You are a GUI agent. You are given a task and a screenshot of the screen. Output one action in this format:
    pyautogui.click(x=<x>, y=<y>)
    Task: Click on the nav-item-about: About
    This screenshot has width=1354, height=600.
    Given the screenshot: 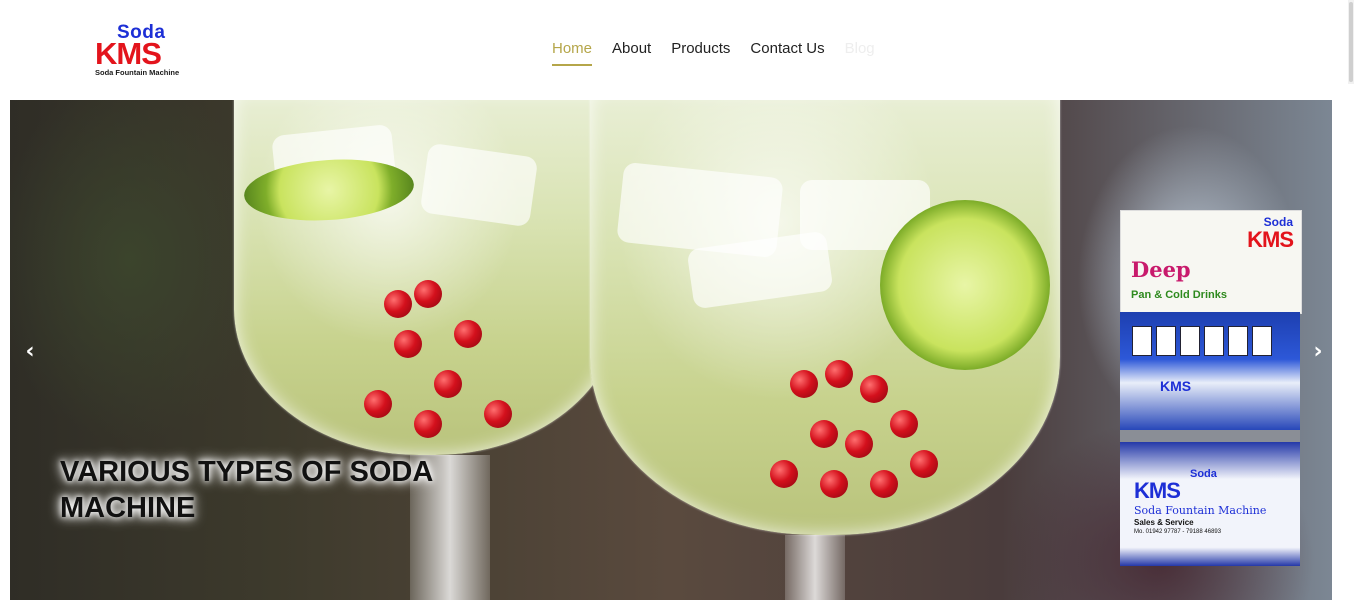 What is the action you would take?
    pyautogui.click(x=631, y=53)
    